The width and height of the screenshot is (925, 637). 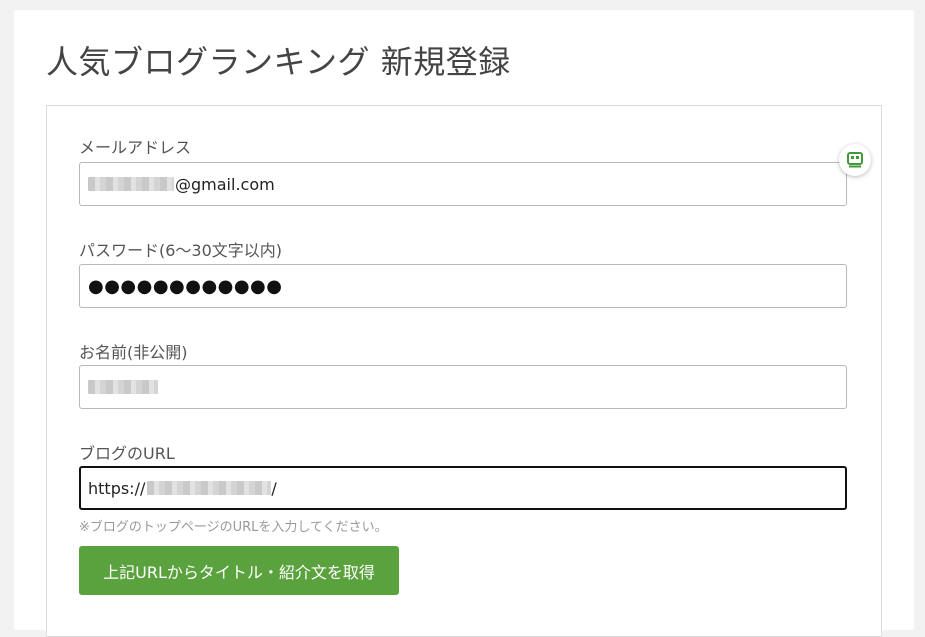 I want to click on redacted-blog-domain, so click(x=209, y=488).